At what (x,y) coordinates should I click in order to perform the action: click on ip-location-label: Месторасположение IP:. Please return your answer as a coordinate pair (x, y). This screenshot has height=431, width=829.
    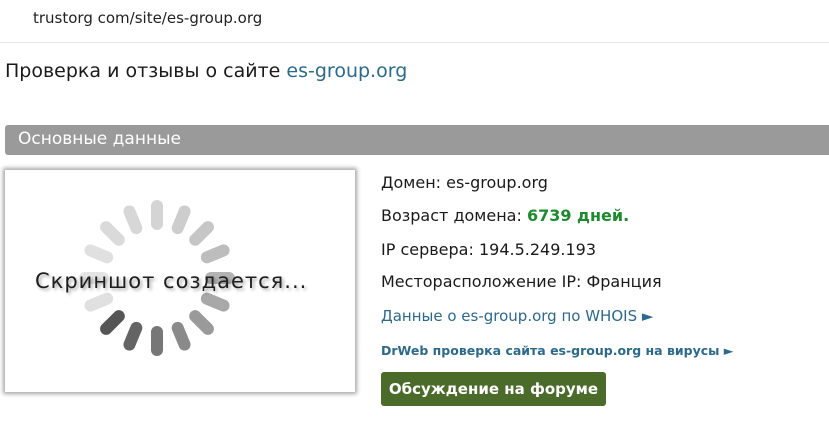
    Looking at the image, I should click on (481, 281).